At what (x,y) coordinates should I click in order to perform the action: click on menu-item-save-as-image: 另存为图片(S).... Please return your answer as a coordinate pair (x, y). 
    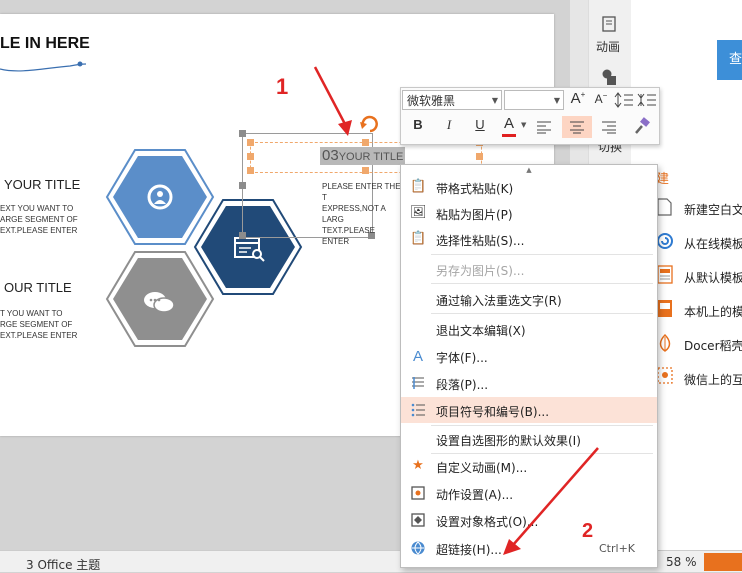
    Looking at the image, I should click on (529, 269).